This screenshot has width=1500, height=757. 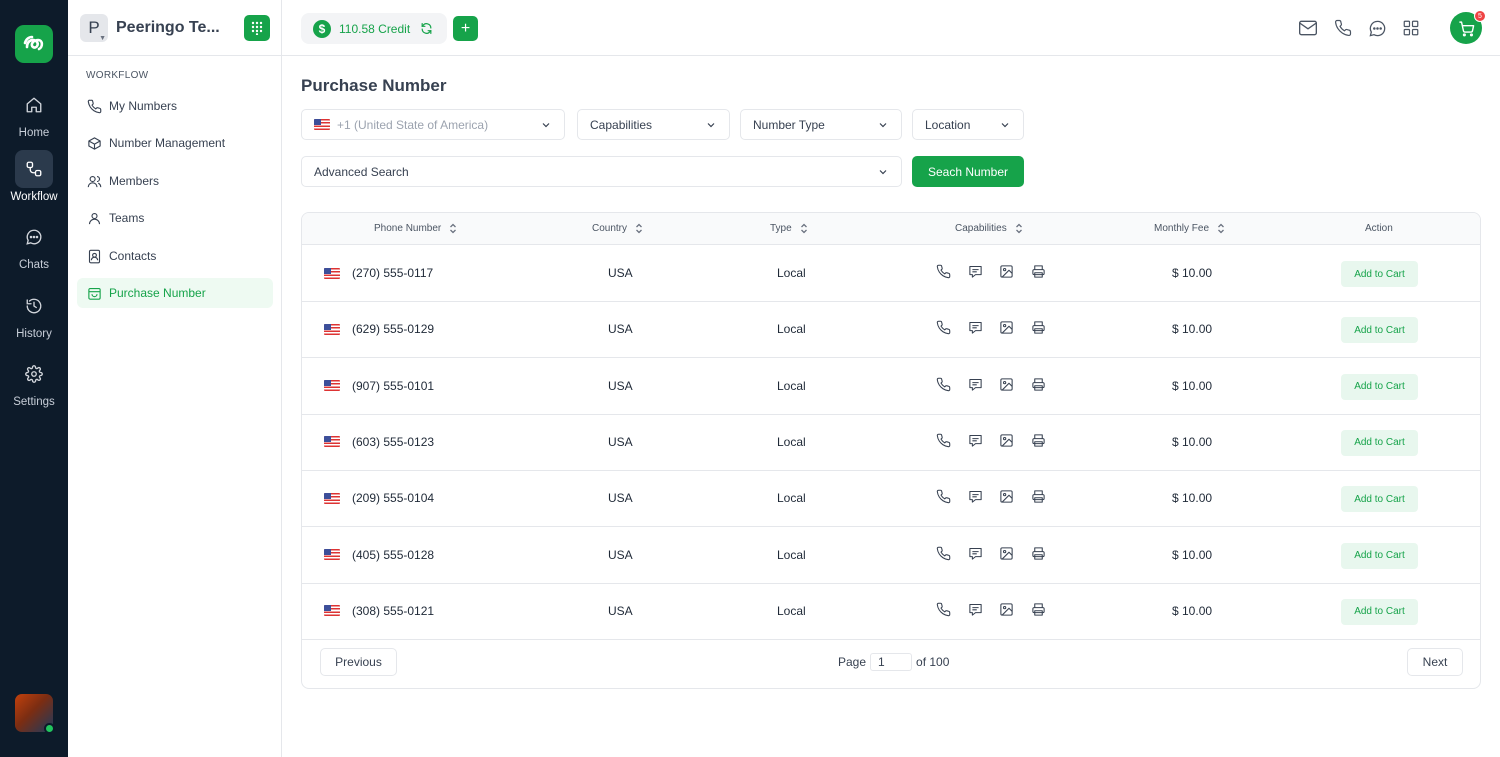 I want to click on rail-item-home: Home, so click(x=34, y=112).